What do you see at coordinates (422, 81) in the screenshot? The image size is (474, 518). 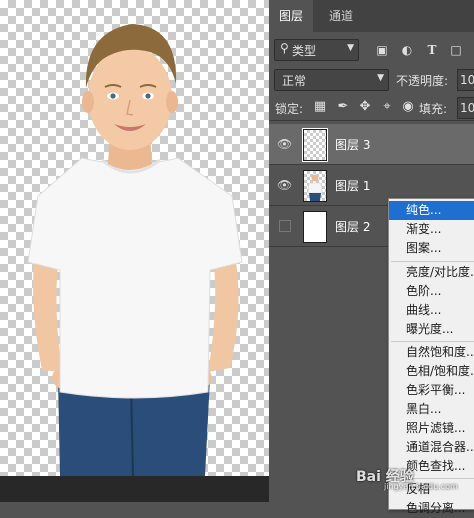 I see `opacity-label: 不透明度:` at bounding box center [422, 81].